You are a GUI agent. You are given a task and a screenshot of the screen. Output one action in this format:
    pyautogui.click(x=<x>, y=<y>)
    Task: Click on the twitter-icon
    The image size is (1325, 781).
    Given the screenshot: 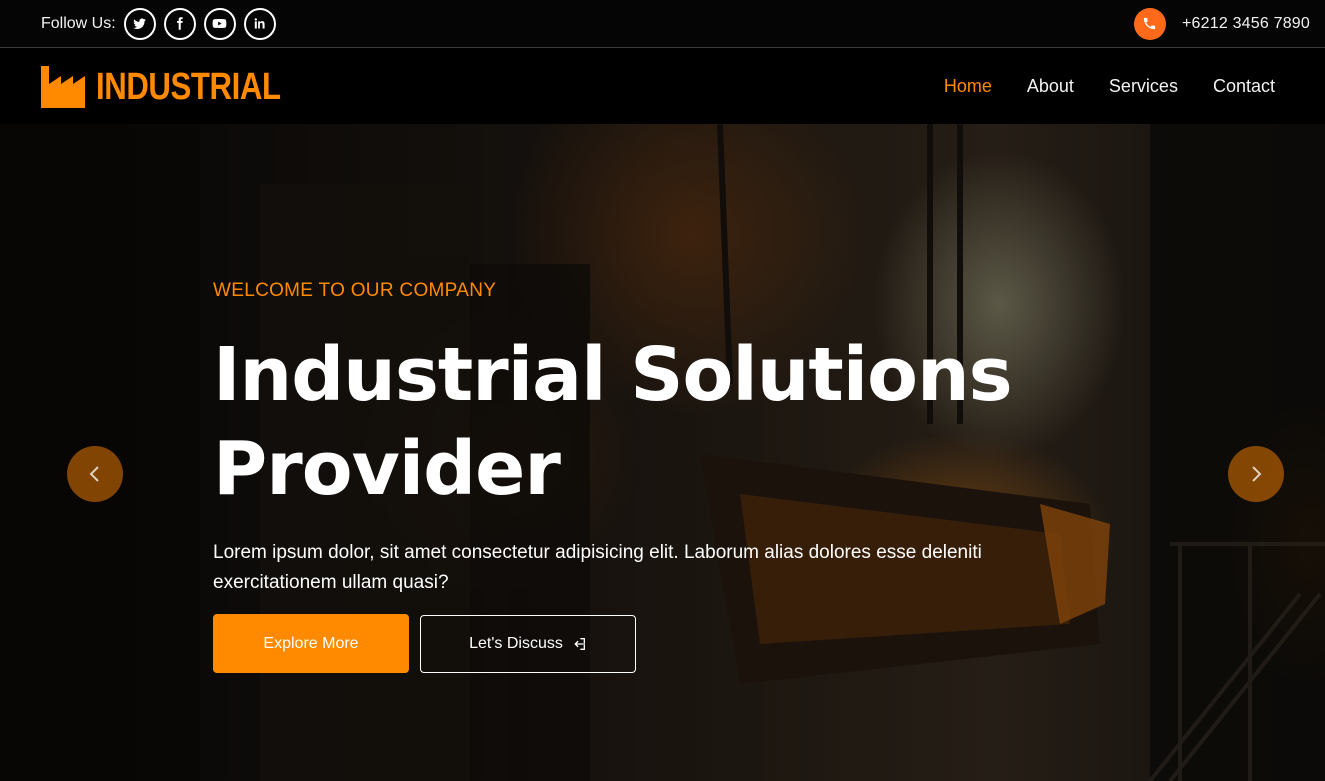 What is the action you would take?
    pyautogui.click(x=139, y=23)
    